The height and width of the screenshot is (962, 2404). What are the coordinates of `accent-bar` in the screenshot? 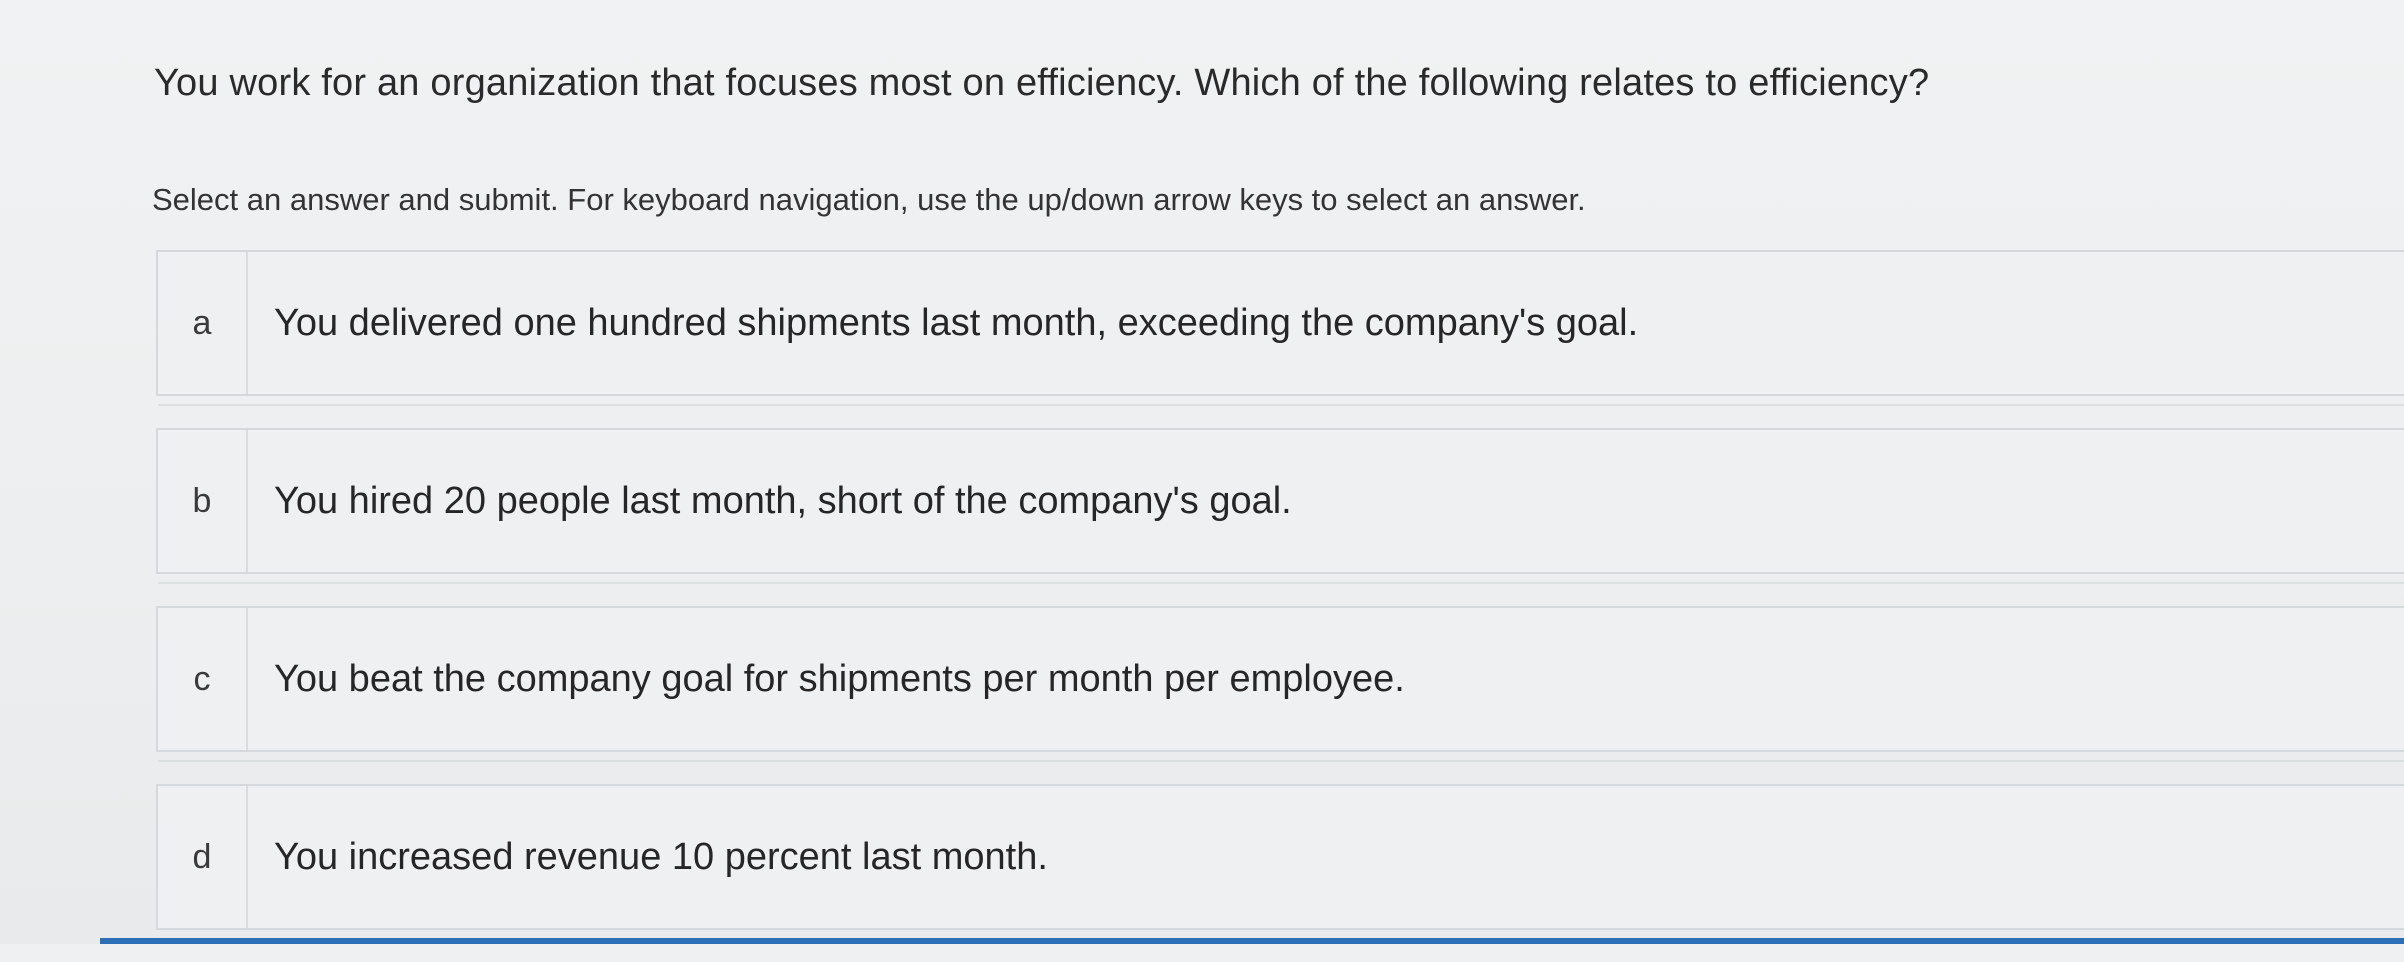 It's located at (1252, 941).